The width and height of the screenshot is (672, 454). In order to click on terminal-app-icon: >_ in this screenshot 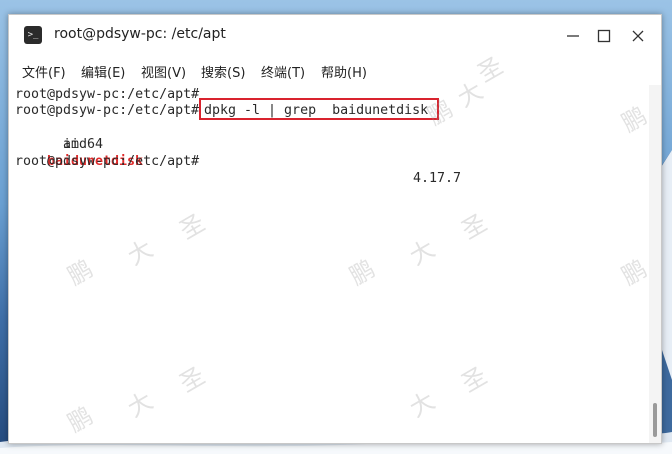, I will do `click(33, 35)`.